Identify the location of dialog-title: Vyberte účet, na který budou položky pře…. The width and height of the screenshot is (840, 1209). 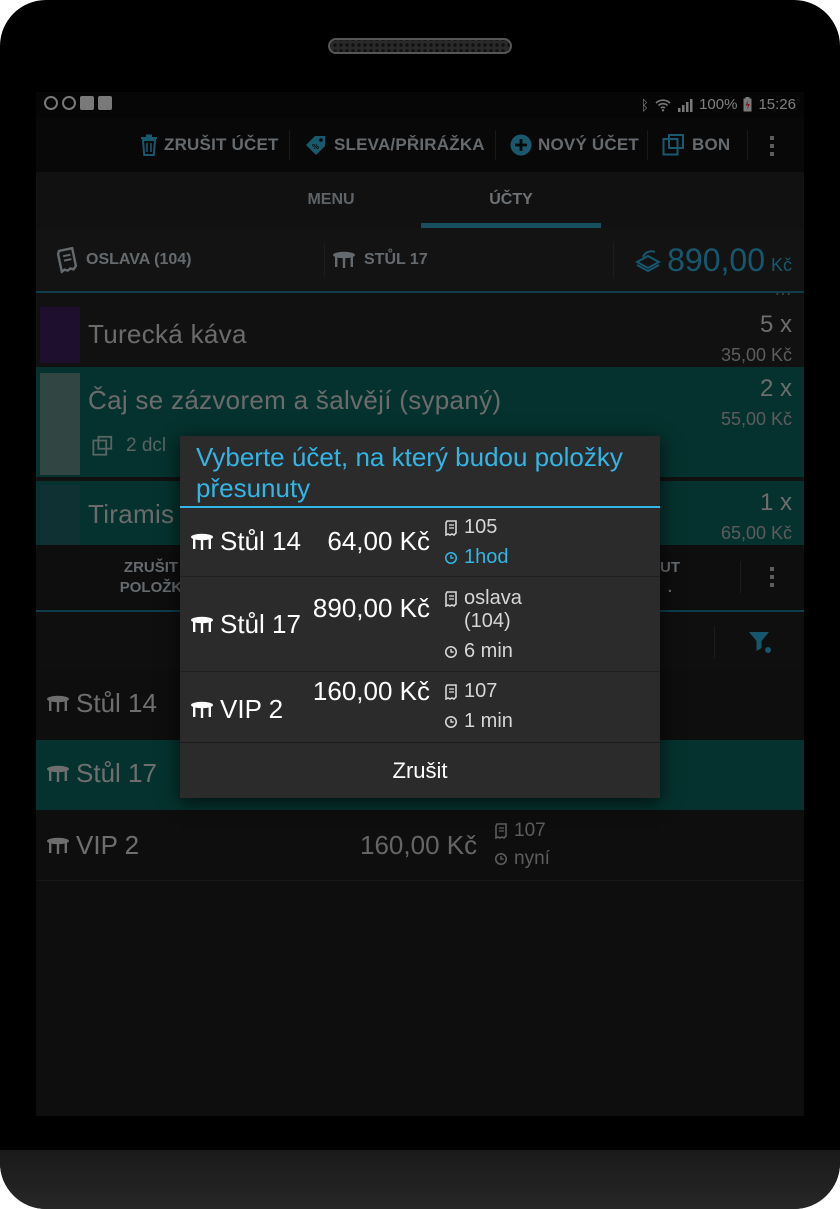
(409, 472).